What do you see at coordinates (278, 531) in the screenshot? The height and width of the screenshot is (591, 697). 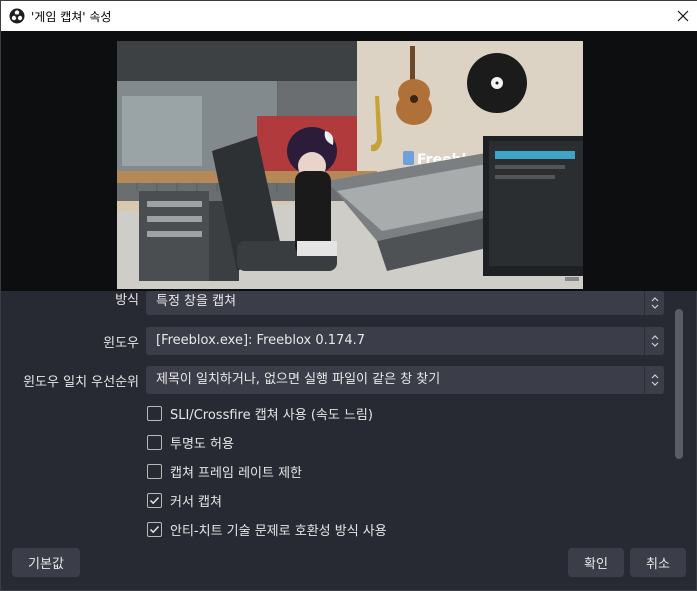 I see `checkbox-label: 안티-치트 기술 문제로 호환성 방식 사용` at bounding box center [278, 531].